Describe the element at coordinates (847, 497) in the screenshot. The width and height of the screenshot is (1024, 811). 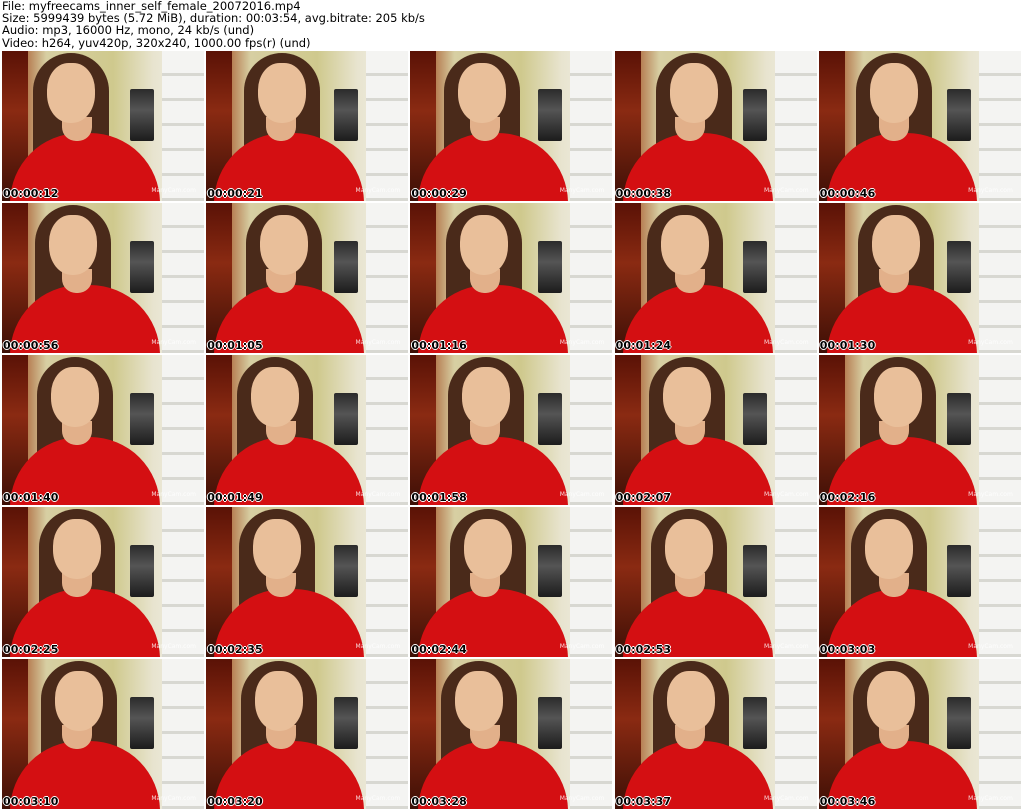
I see `timestamp-label: 00:02:16` at that location.